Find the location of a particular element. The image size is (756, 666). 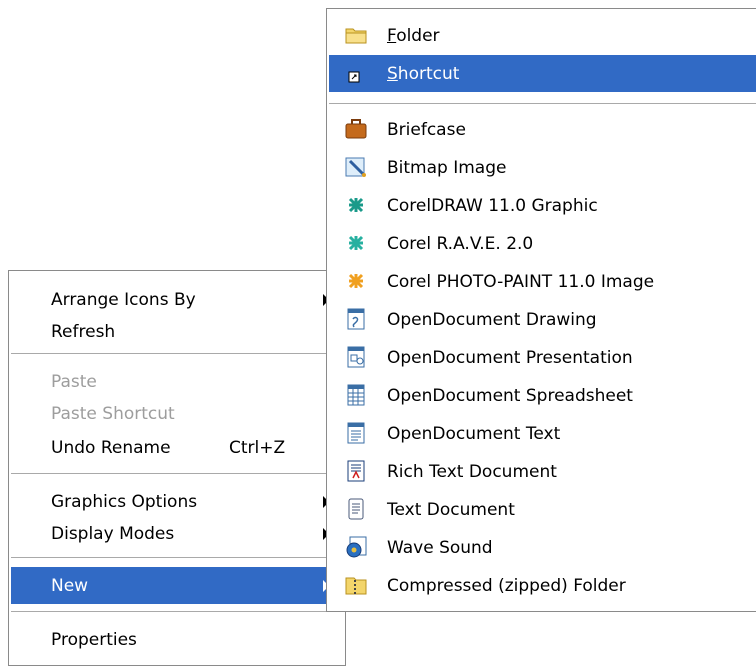

submenu-item-coreldraw: CorelDRAW 11.0 Graphic is located at coordinates (542, 205).